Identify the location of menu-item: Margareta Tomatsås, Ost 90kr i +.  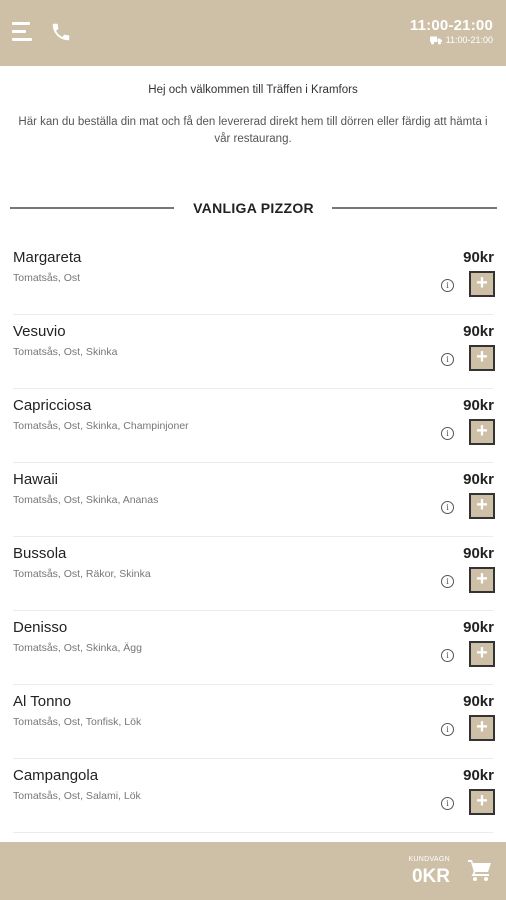
(253, 278).